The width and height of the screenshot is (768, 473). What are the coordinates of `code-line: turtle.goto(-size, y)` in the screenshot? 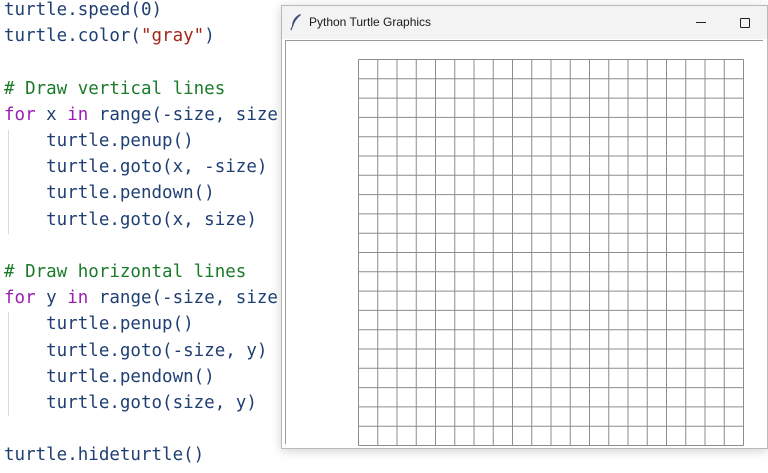 It's located at (135, 351).